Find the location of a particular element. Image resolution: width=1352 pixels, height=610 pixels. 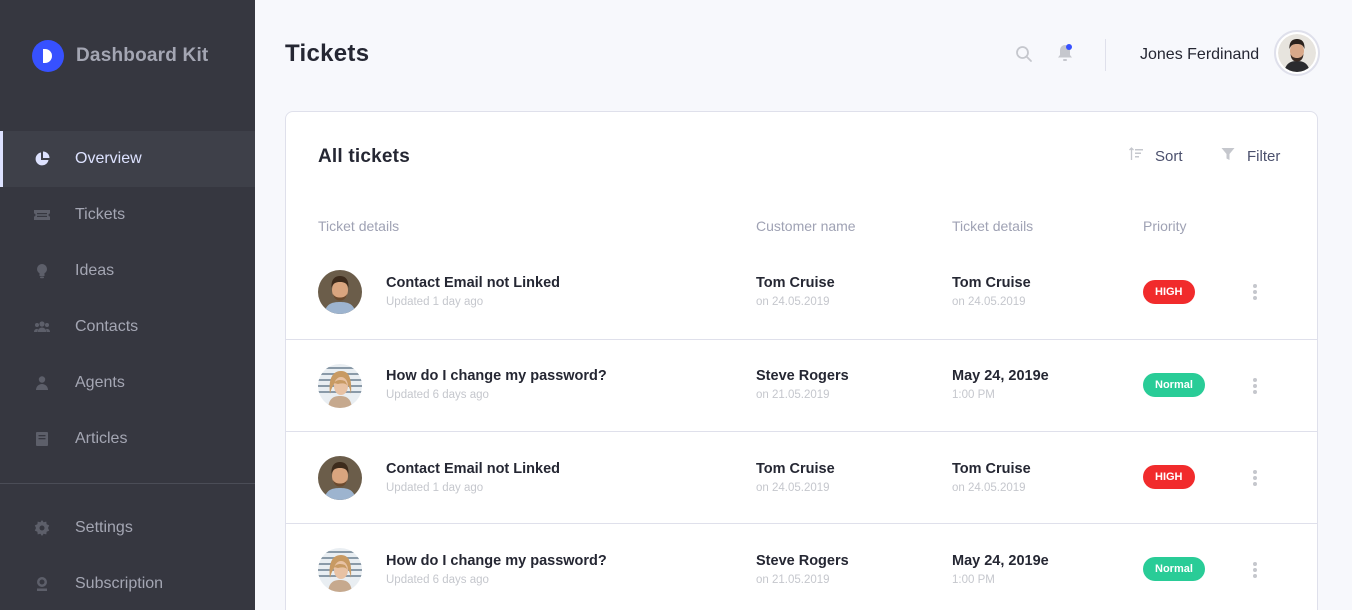

user-name: Jones Ferdinand is located at coordinates (1199, 55).